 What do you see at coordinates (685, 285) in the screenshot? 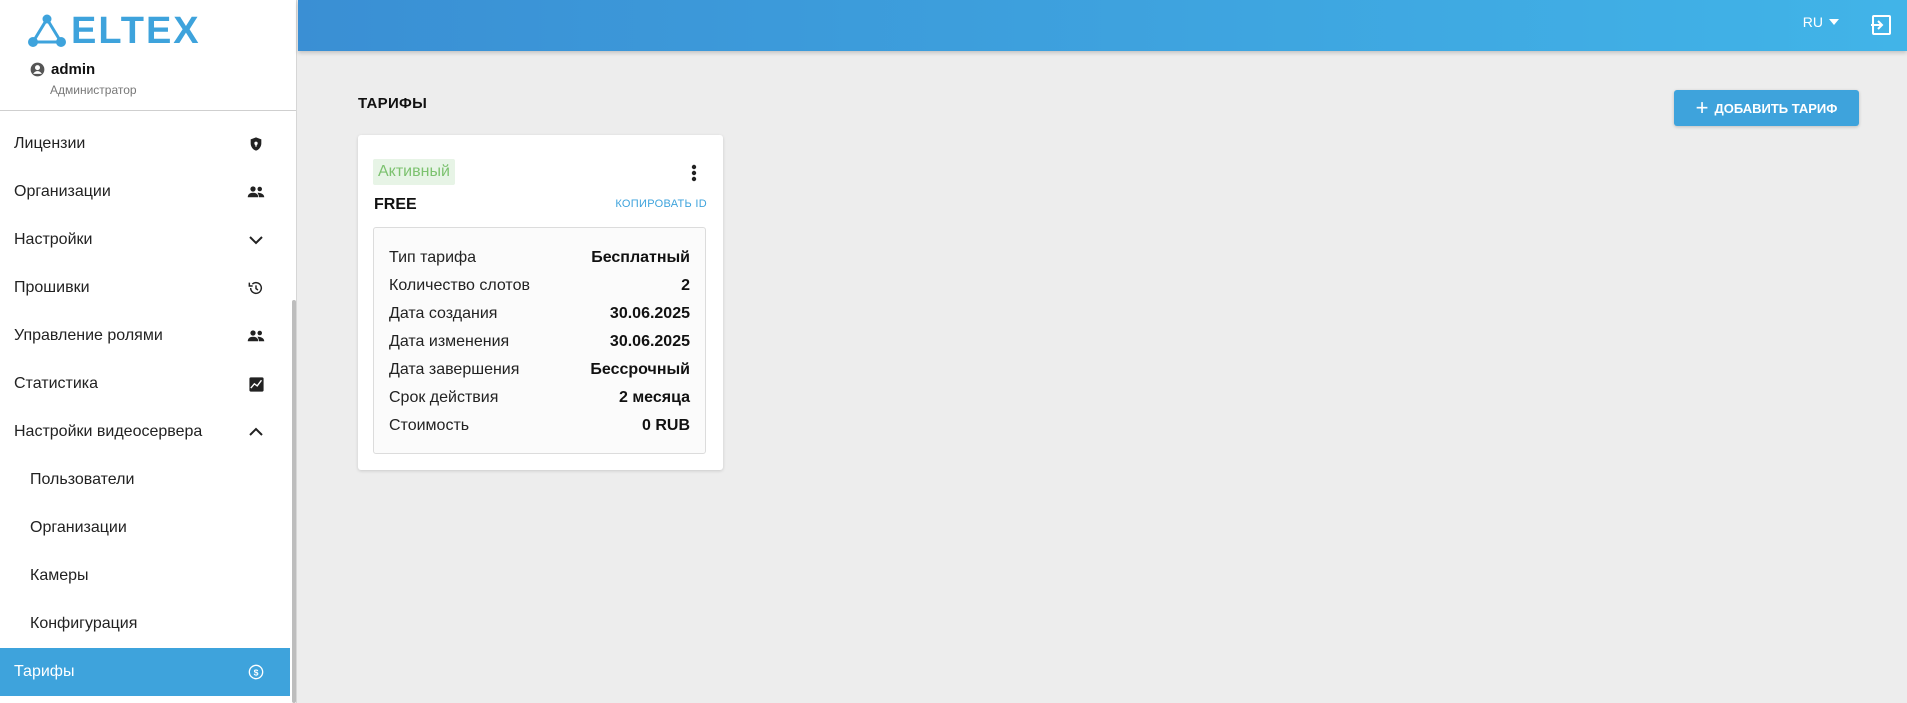
I see `detail-value: 2` at bounding box center [685, 285].